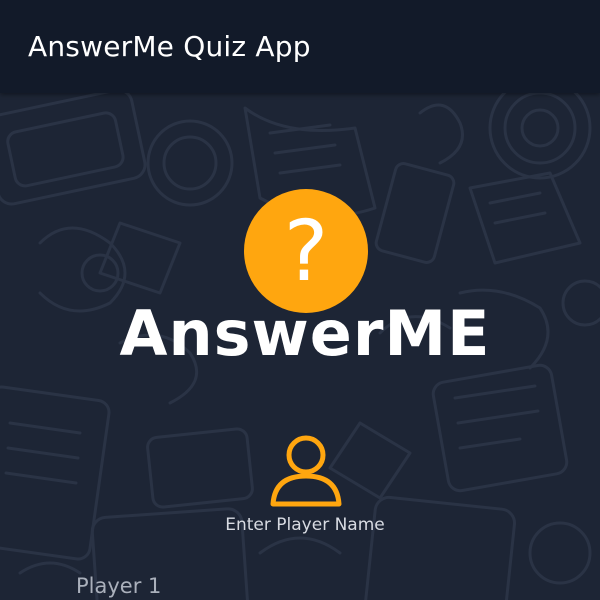 Image resolution: width=600 pixels, height=600 pixels. I want to click on person-icon, so click(306, 471).